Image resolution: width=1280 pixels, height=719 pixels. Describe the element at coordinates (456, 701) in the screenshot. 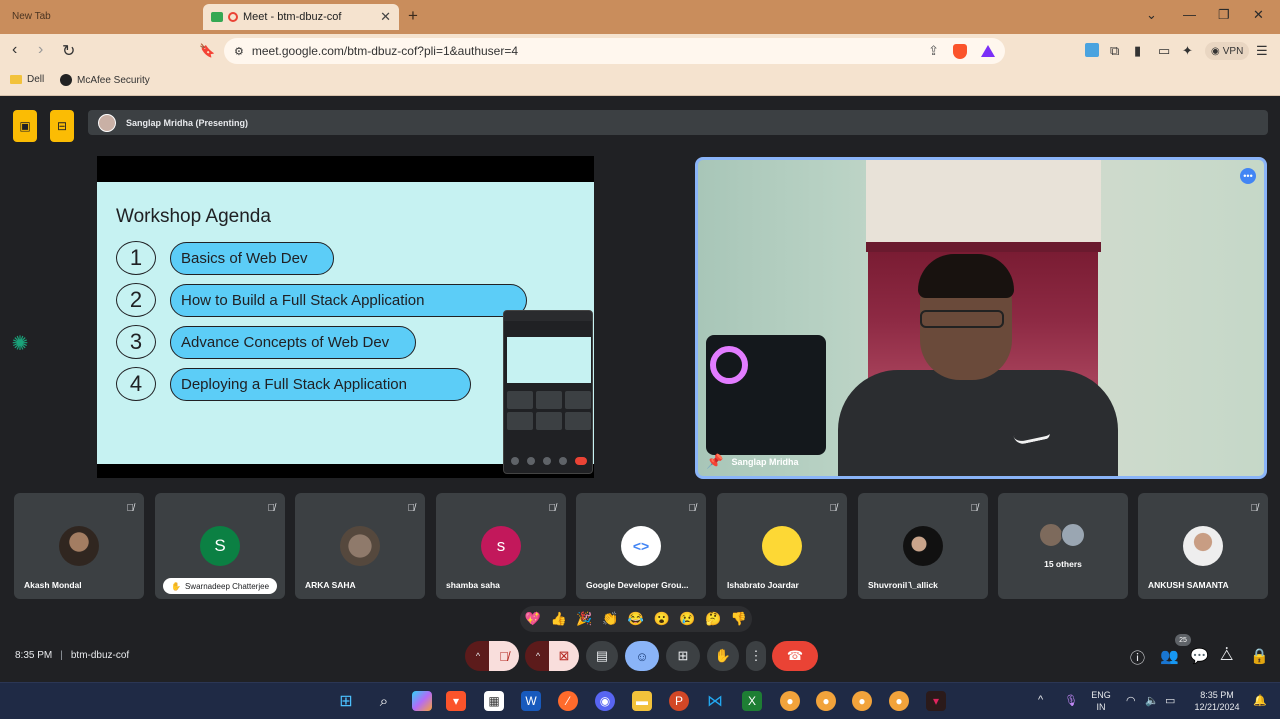

I see `brave-taskbar-icon: ▾` at that location.